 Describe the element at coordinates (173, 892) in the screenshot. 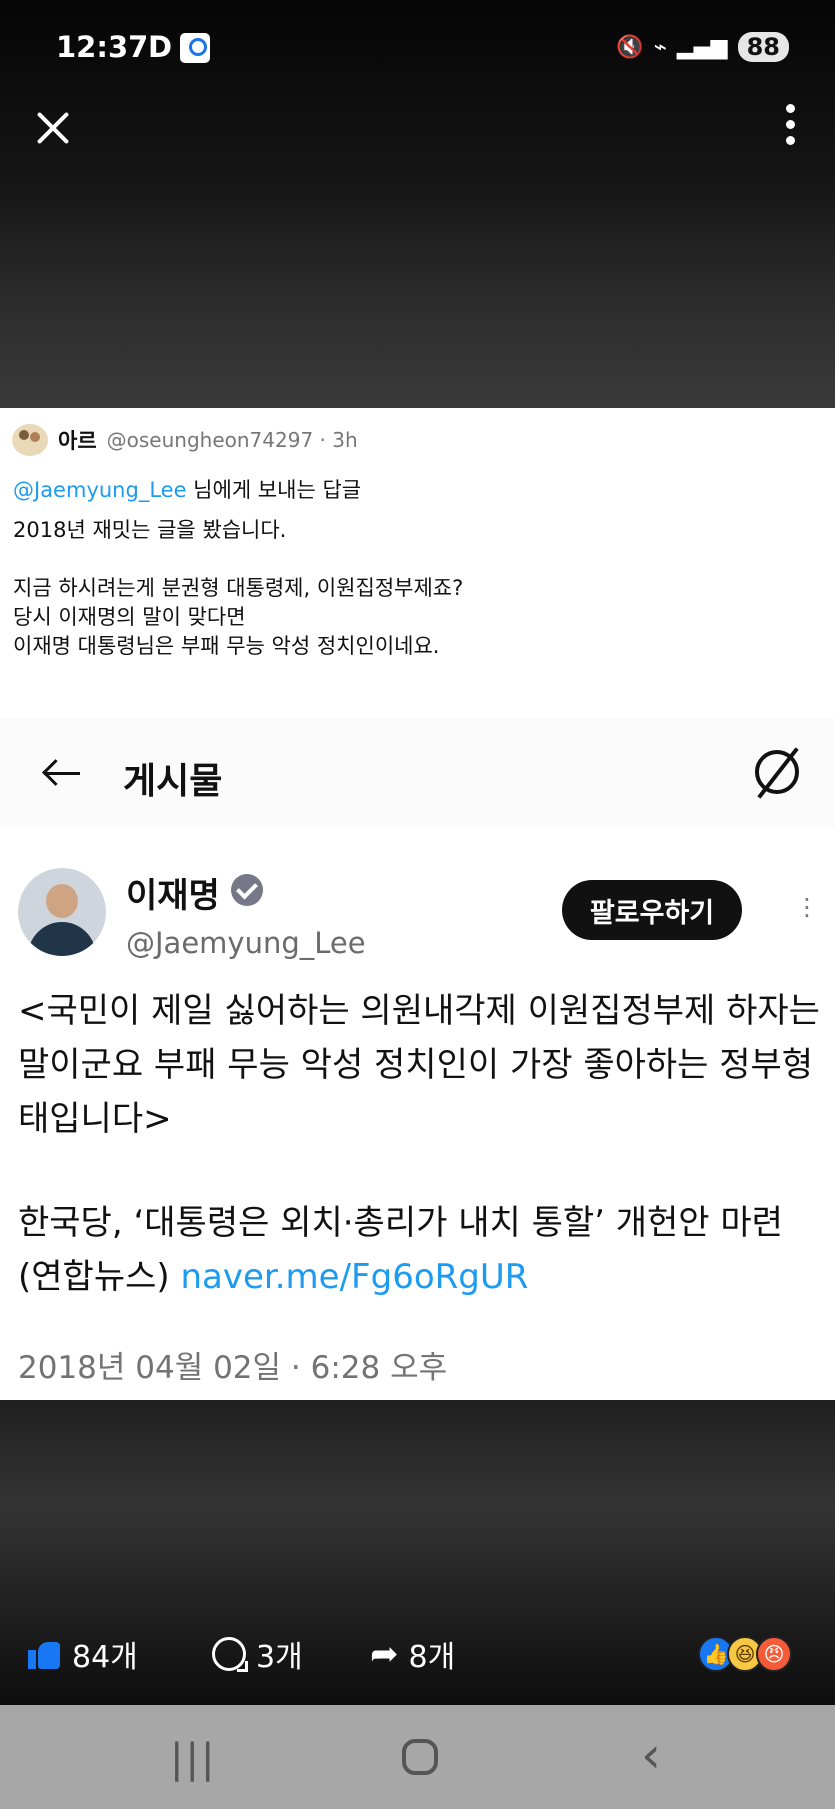

I see `author-name: 이재명` at that location.